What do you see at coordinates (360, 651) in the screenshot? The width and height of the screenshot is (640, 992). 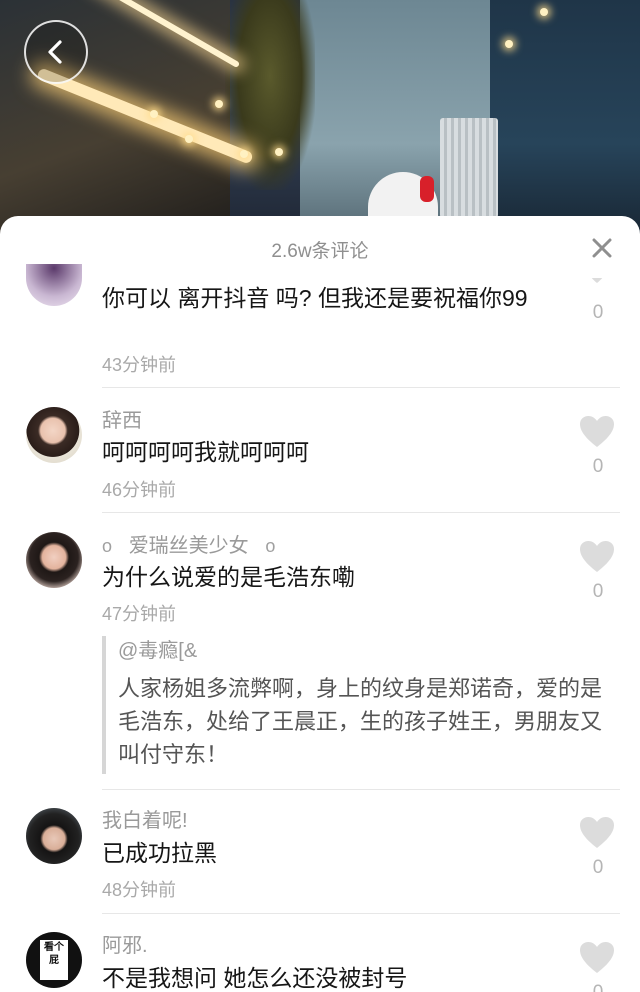 I see `reply-username: @毒瘾[&` at bounding box center [360, 651].